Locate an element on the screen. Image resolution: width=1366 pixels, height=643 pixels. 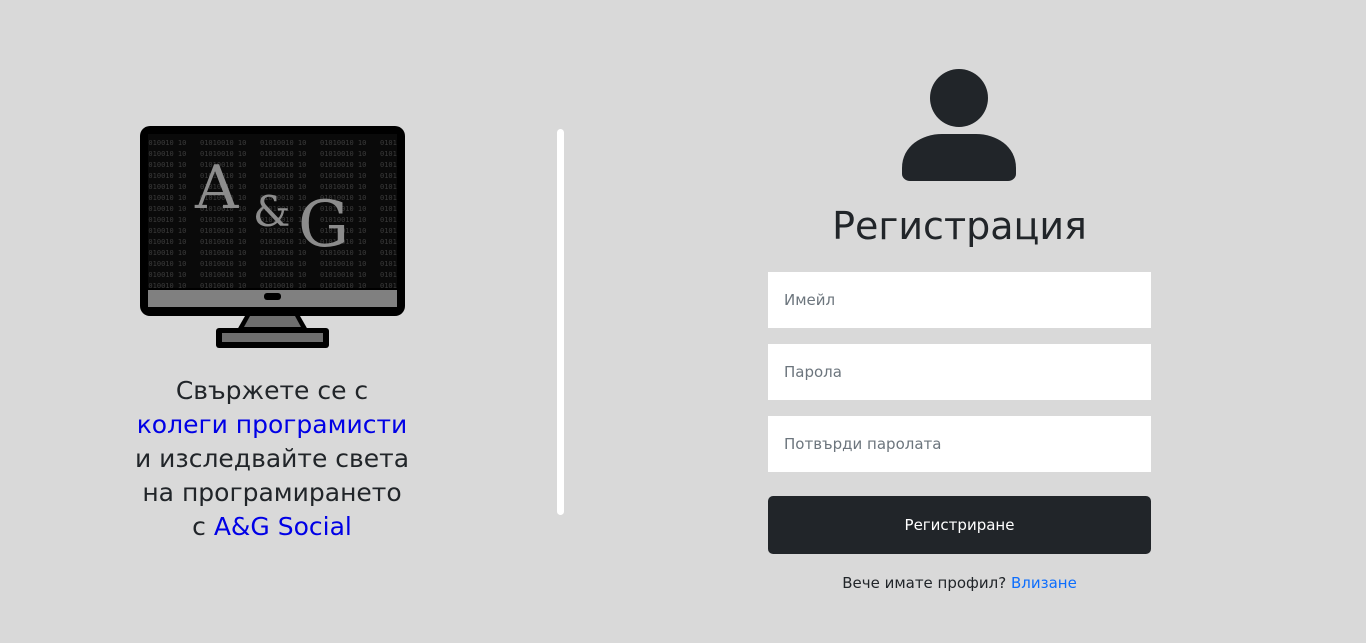
tagline-highlight-brand: A&G Social is located at coordinates (282, 526).